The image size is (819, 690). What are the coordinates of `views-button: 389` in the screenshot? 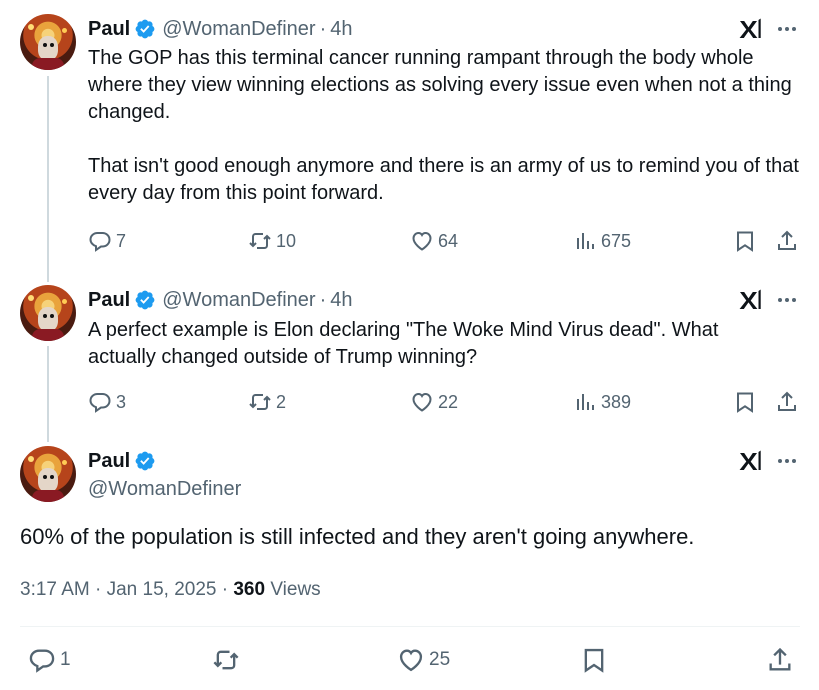 It's located at (602, 402).